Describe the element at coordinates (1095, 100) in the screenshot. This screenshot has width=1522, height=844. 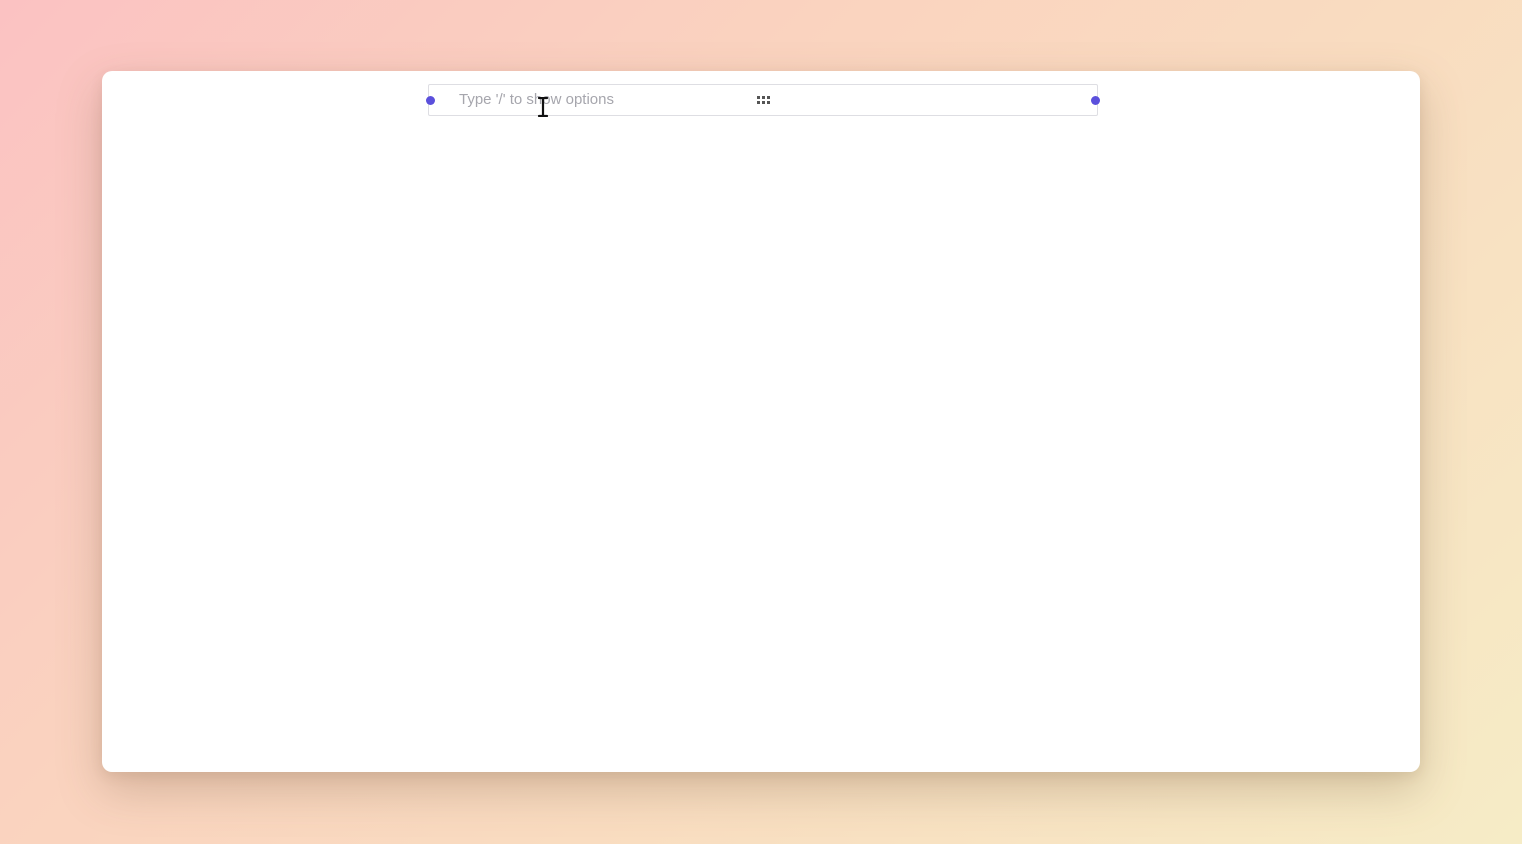
I see `resize-handle-right` at that location.